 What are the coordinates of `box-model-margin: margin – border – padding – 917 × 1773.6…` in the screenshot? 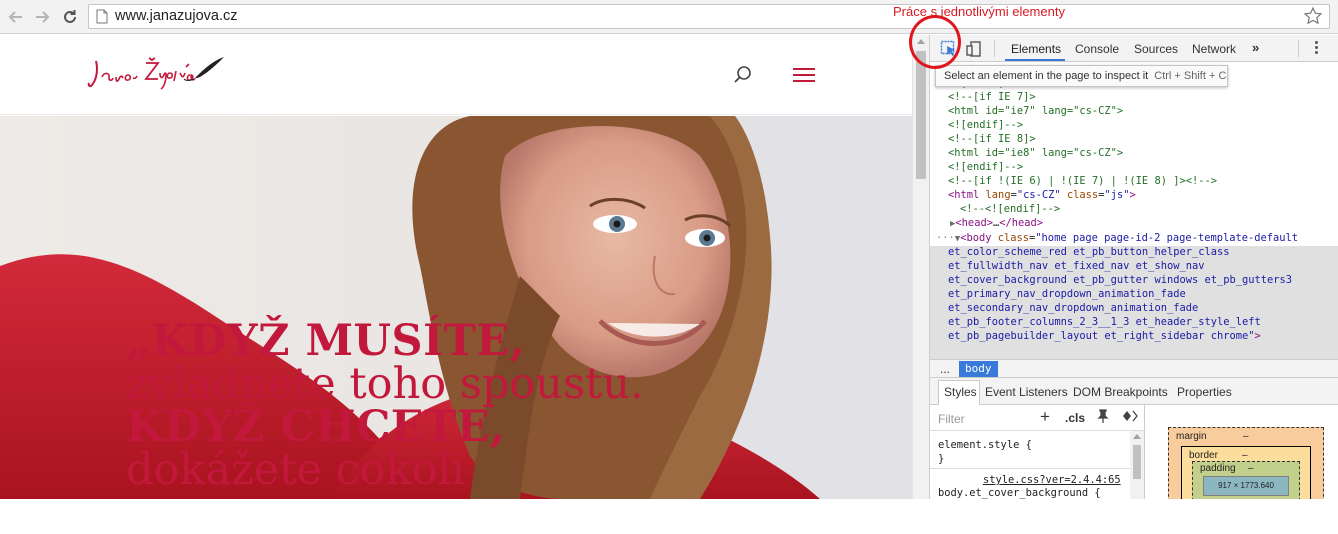 It's located at (1246, 463).